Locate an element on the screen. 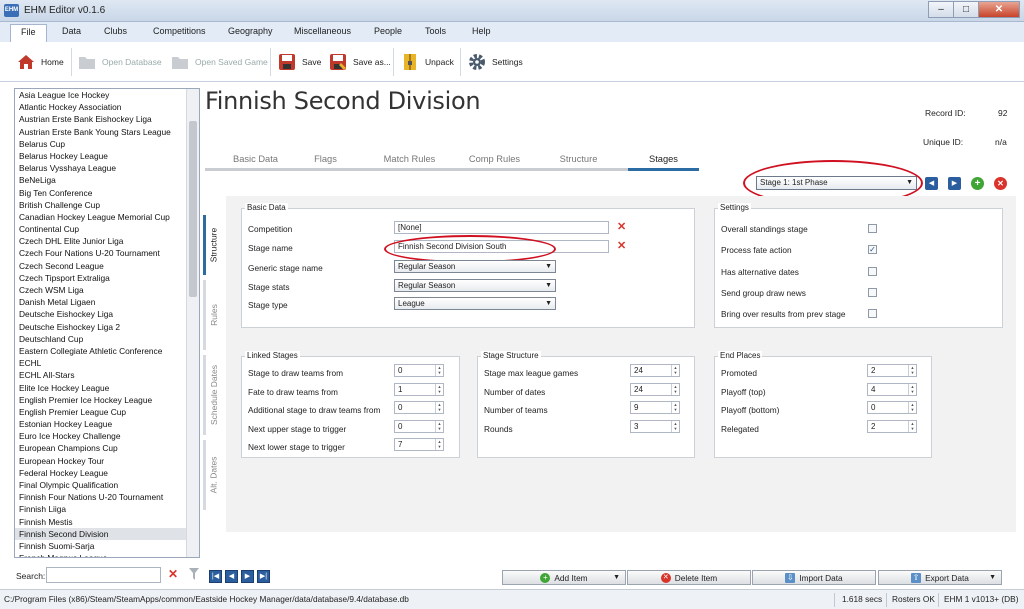  list-item: Austrian Erste Bank Eishockey Liga is located at coordinates (100, 119).